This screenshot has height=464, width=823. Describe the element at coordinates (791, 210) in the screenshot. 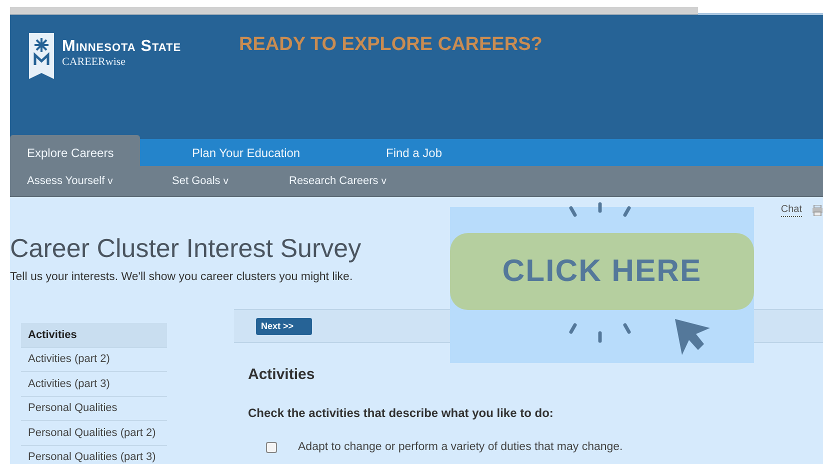

I see `chat-link: Chat` at that location.